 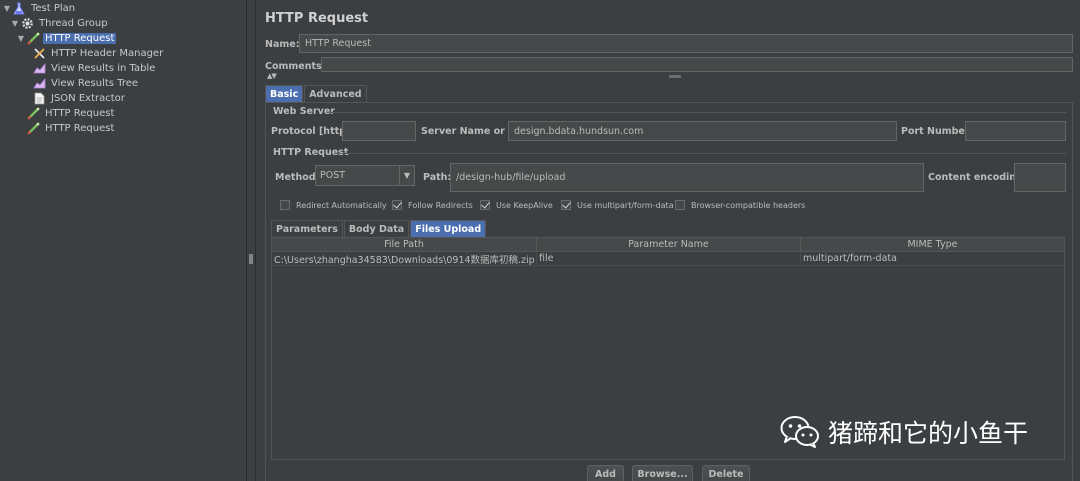 What do you see at coordinates (272, 76) in the screenshot?
I see `collapse-arrows-icon: ▲▼` at bounding box center [272, 76].